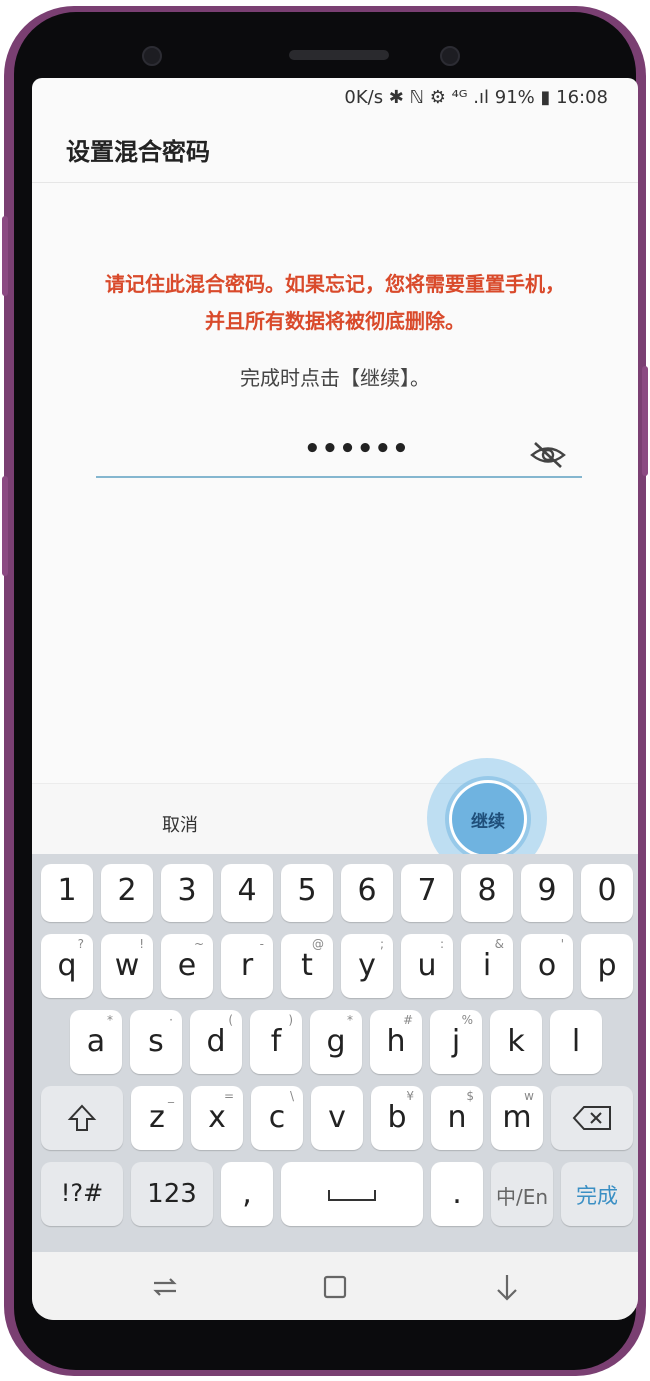 The height and width of the screenshot is (1381, 650). I want to click on key-label: z, so click(157, 1117).